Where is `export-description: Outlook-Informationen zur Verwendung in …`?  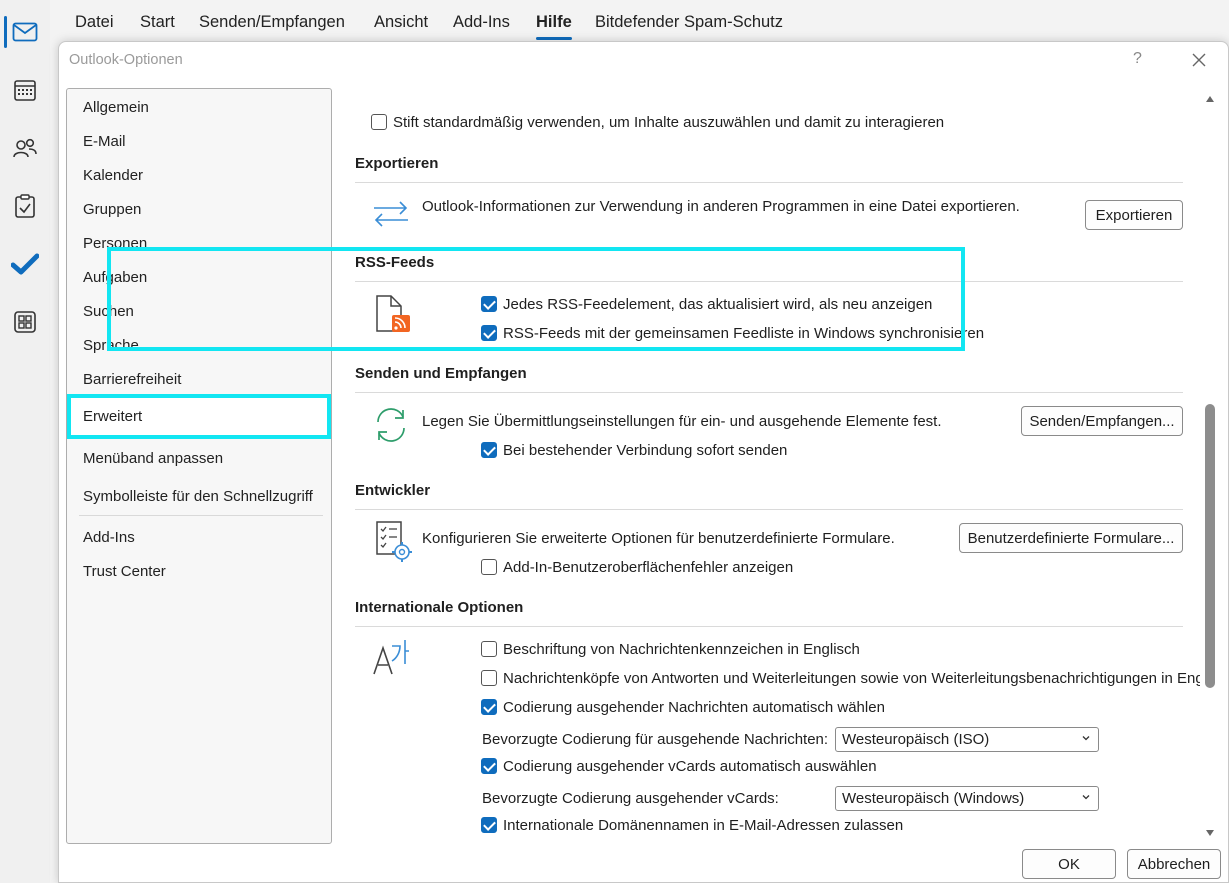 export-description: Outlook-Informationen zur Verwendung in … is located at coordinates (721, 206).